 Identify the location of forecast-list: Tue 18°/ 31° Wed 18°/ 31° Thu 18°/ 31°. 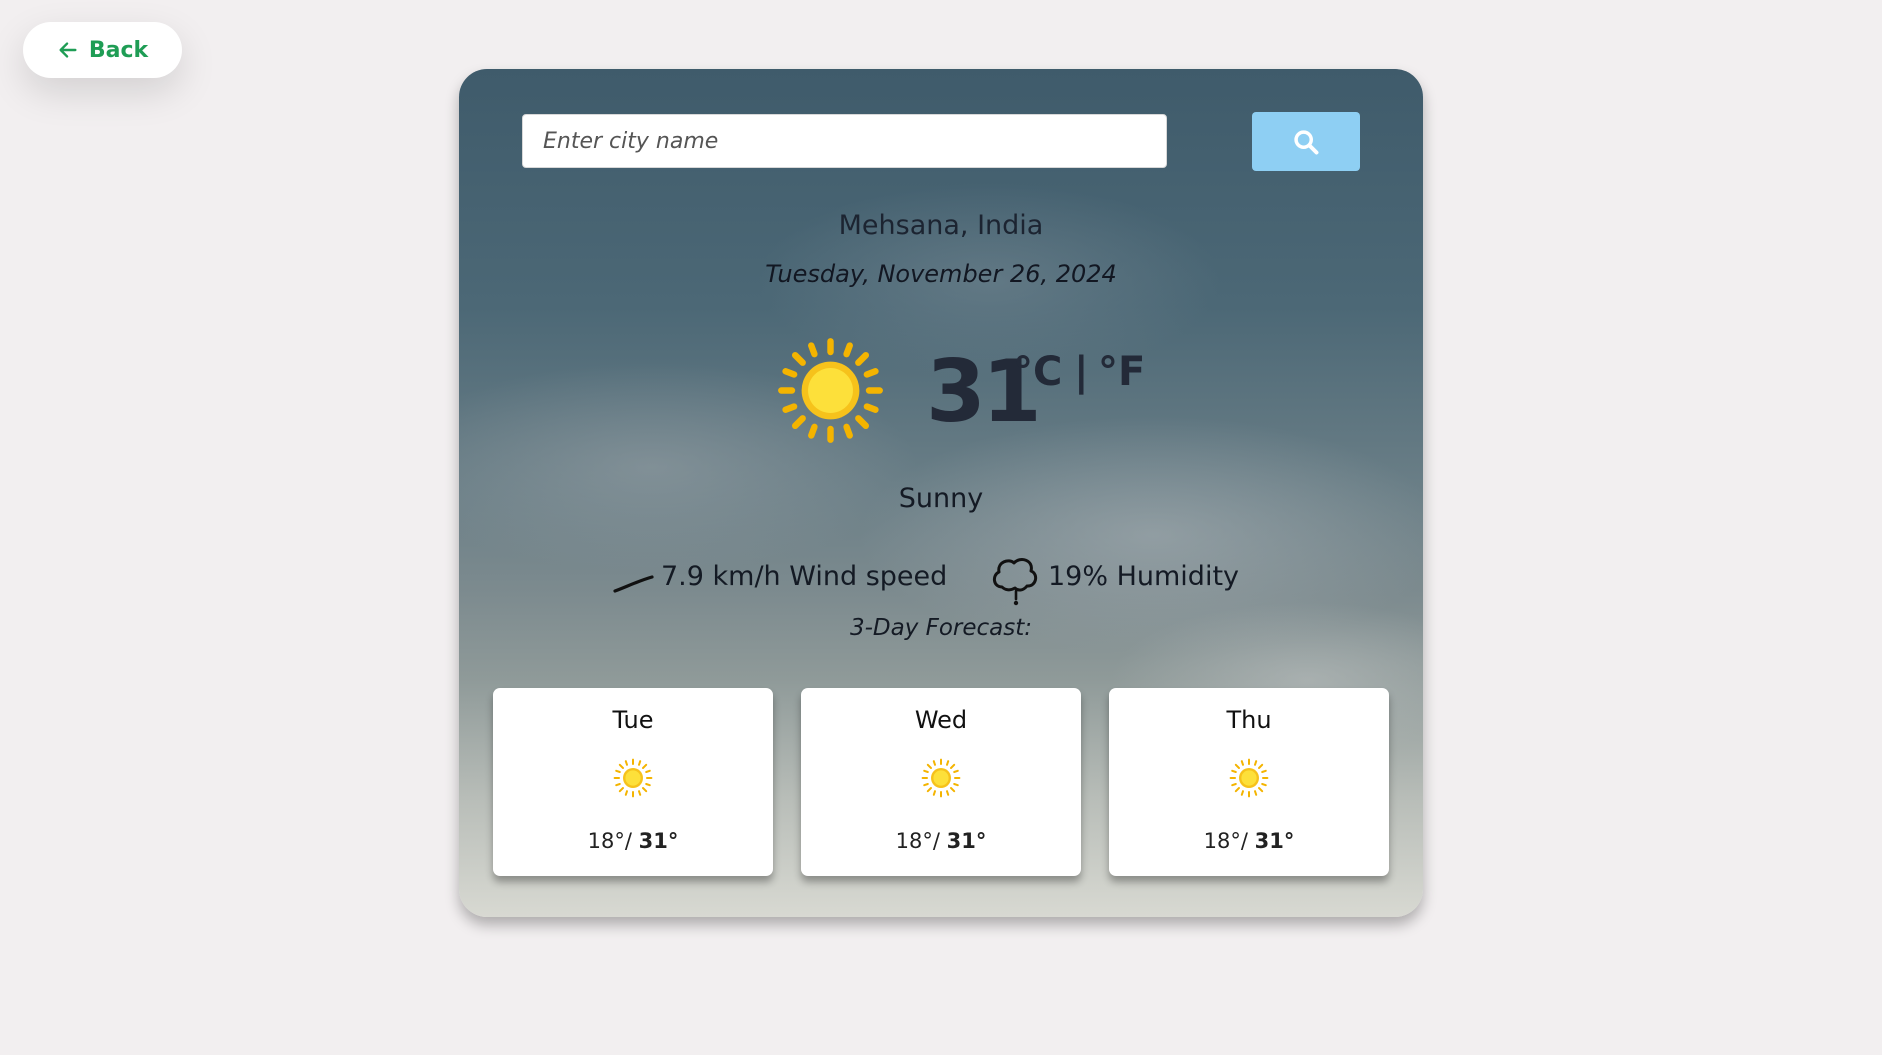
(941, 782).